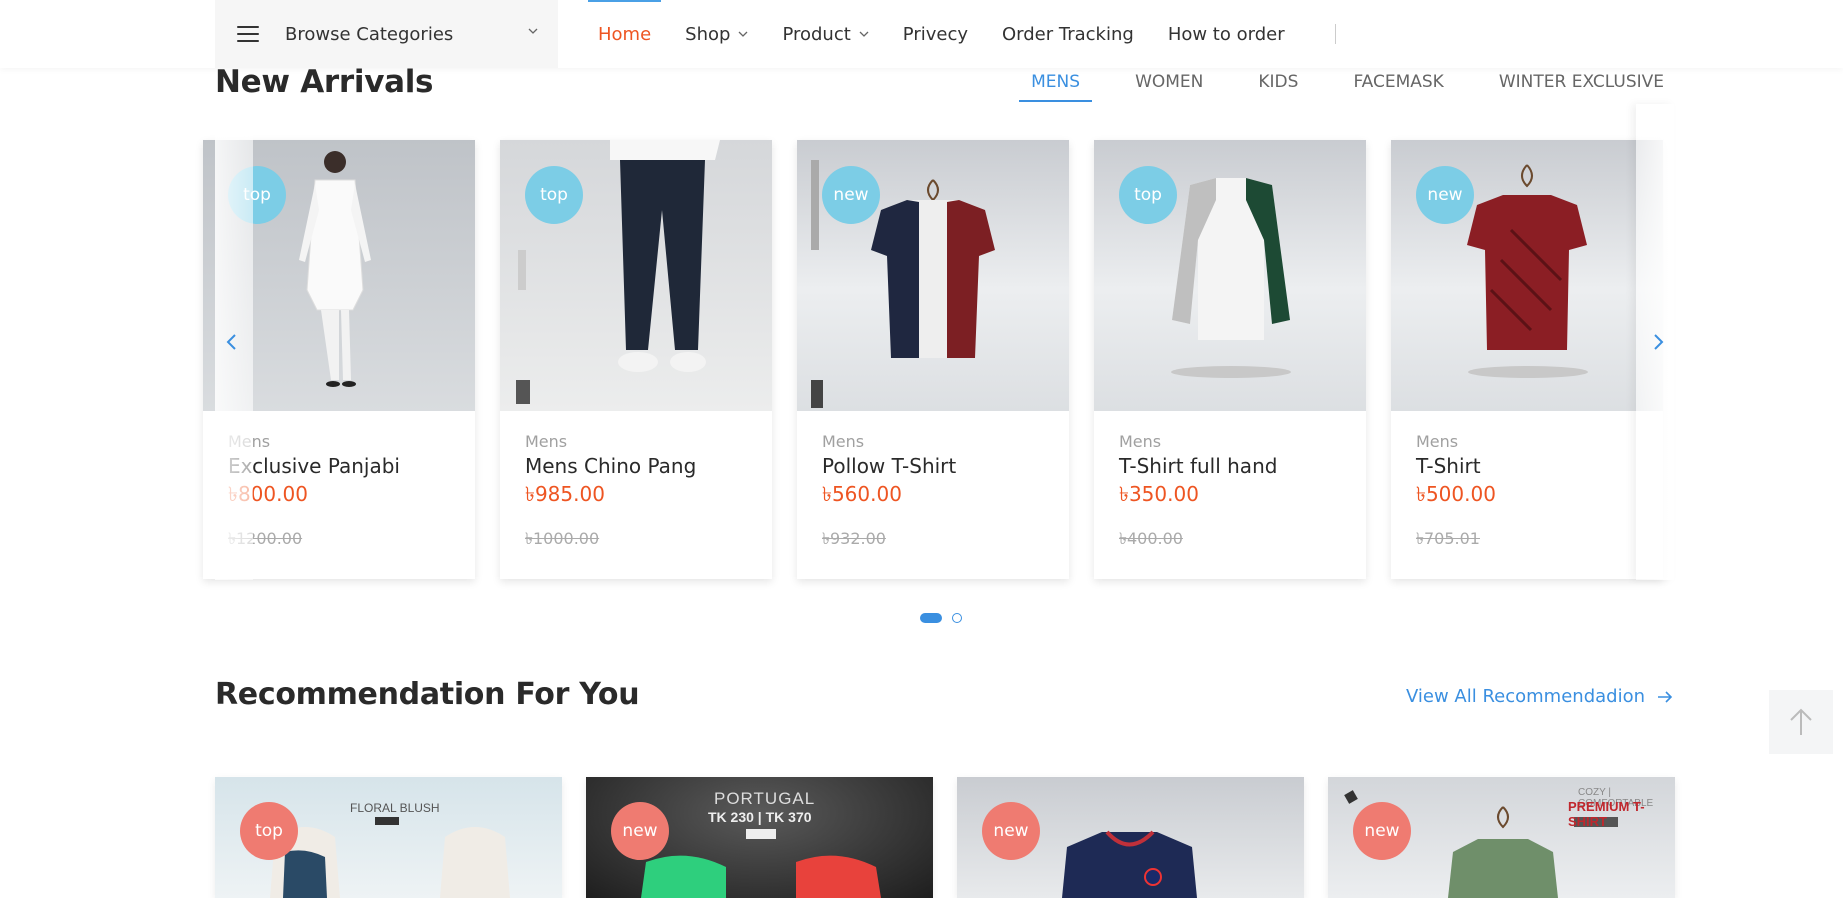 Image resolution: width=1843 pixels, height=898 pixels. I want to click on nav-home: Home, so click(624, 34).